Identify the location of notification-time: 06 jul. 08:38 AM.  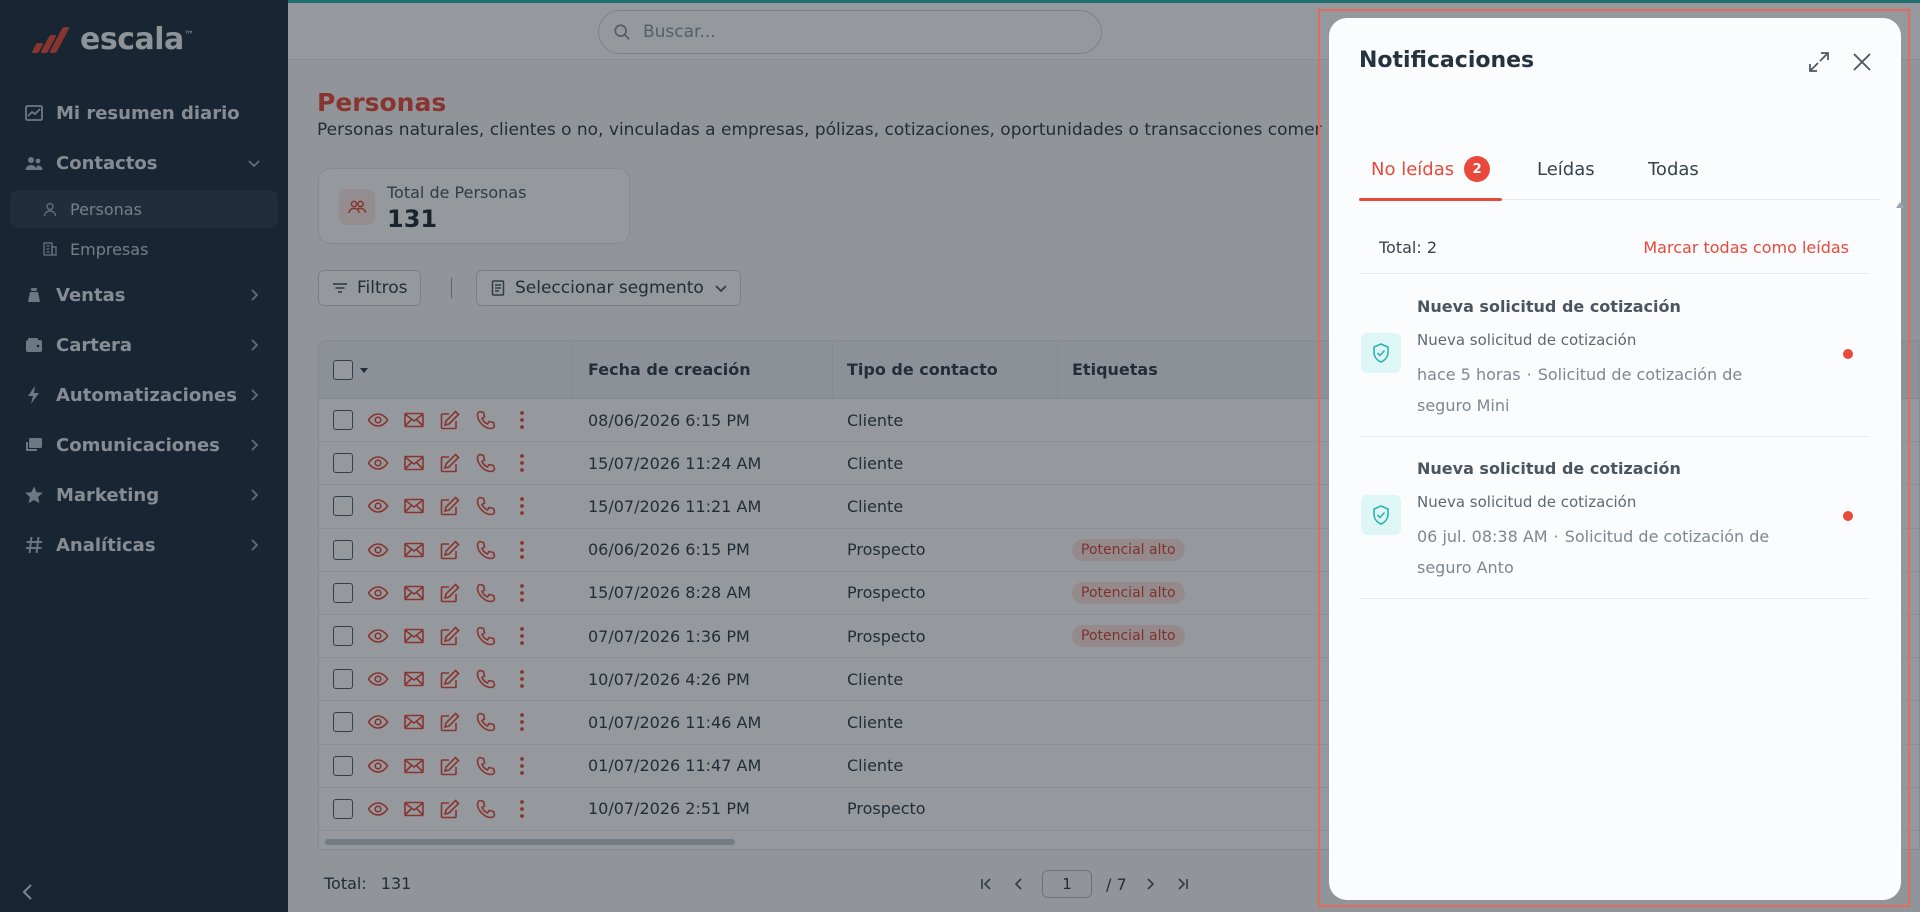
(1482, 536).